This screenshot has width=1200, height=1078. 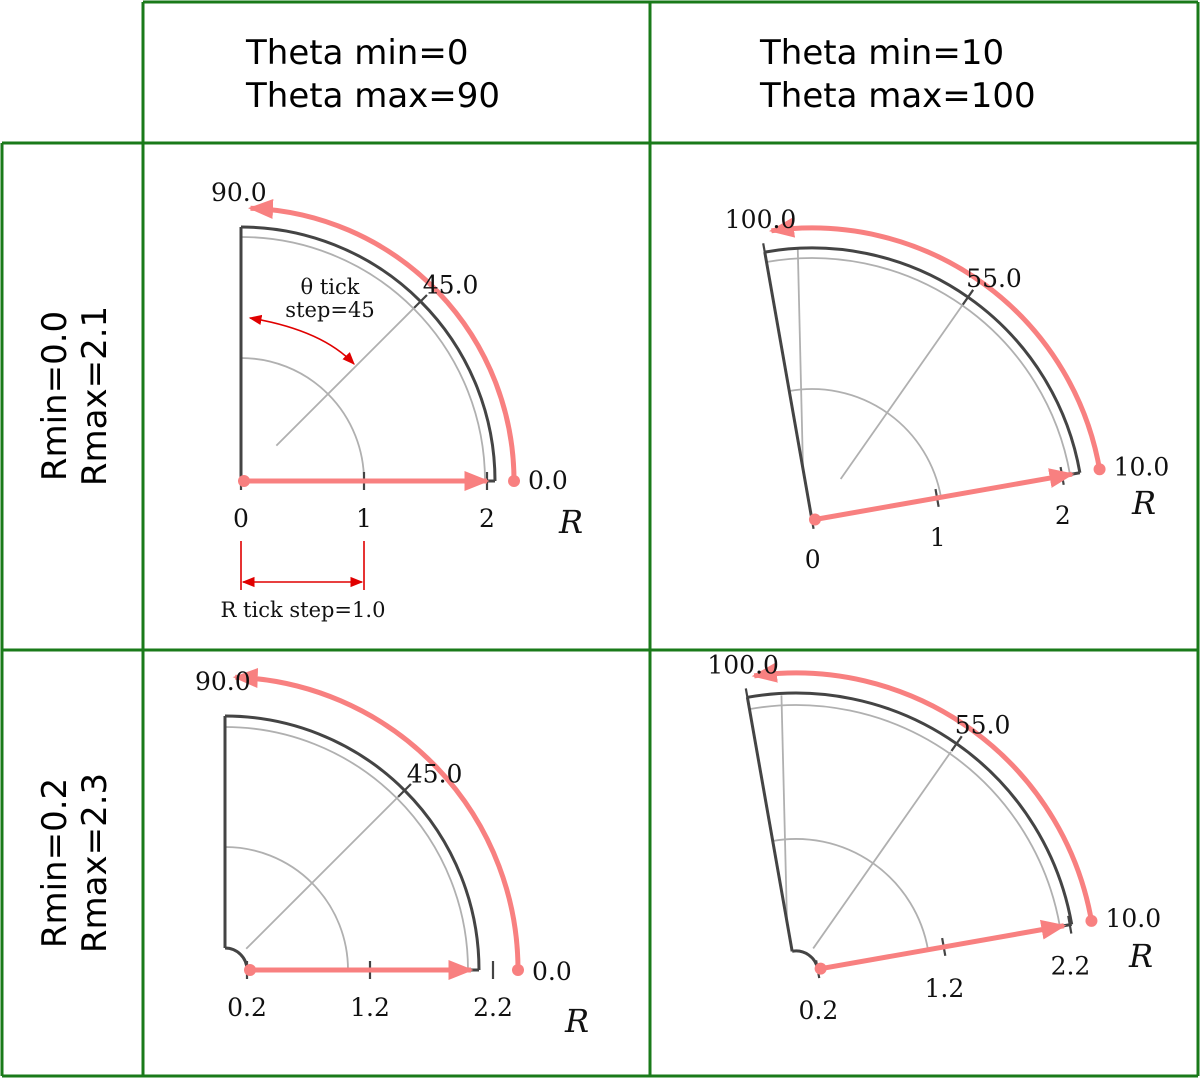 I want to click on column-header-2-line1: Theta min=10, so click(x=881, y=53).